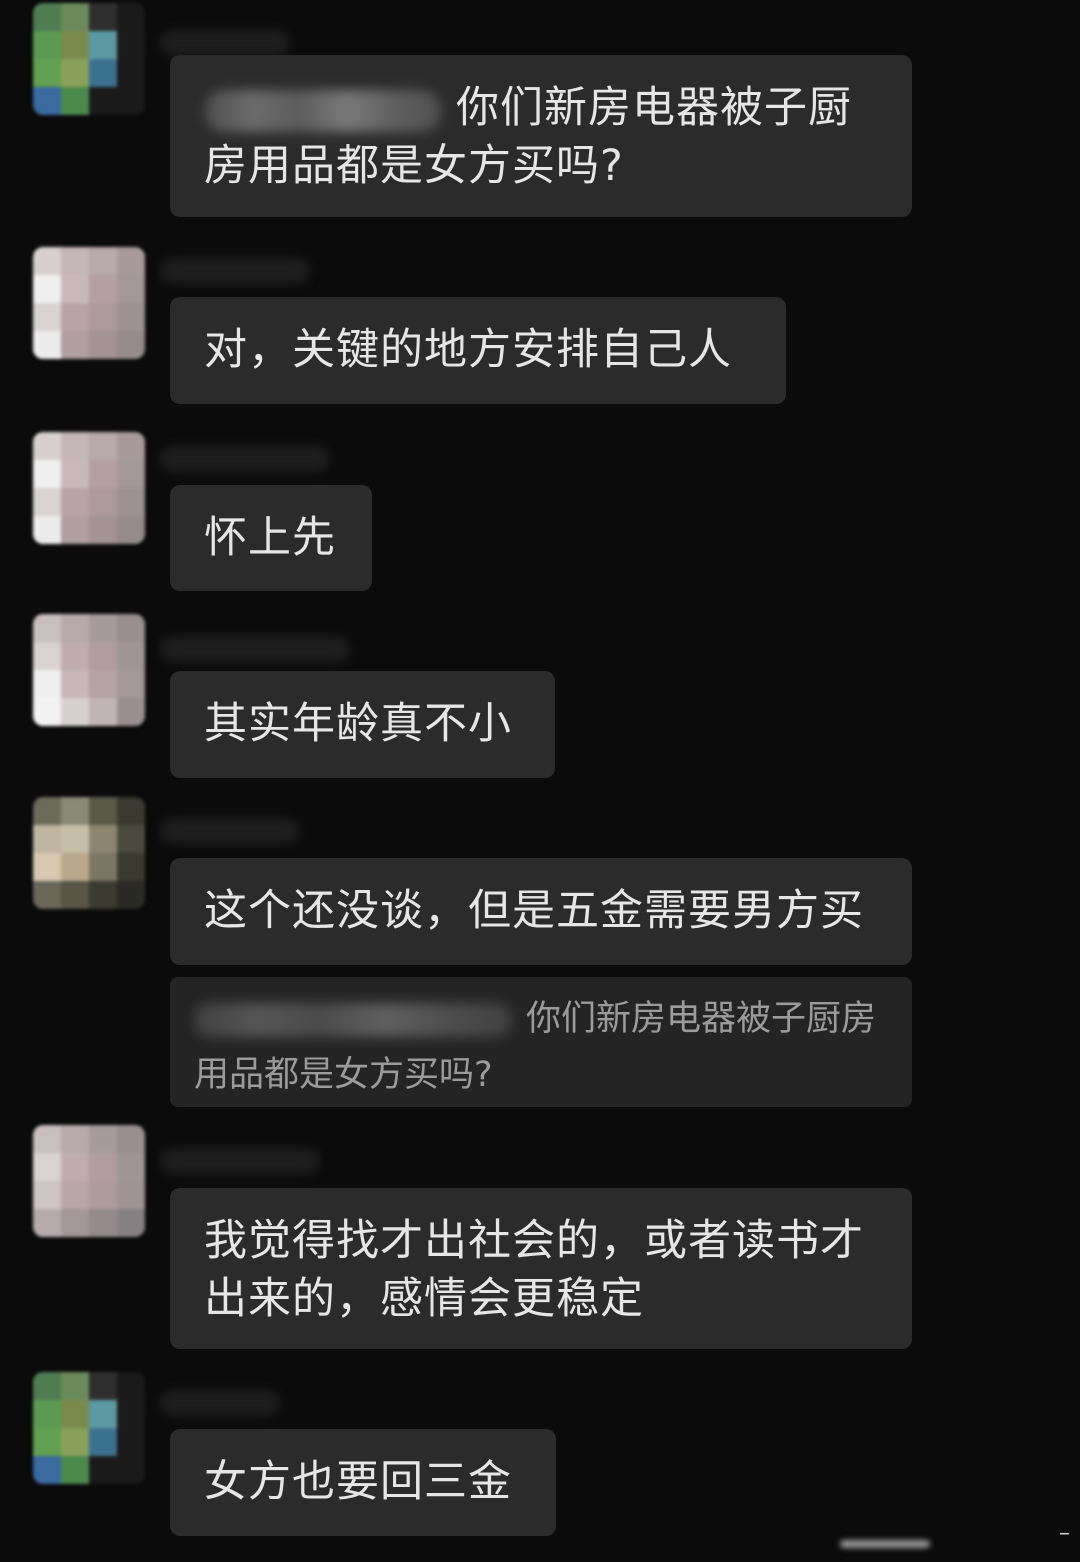  I want to click on message-bubble: 你们新房电器被子厨 房用品都是女方买吗?, so click(541, 136).